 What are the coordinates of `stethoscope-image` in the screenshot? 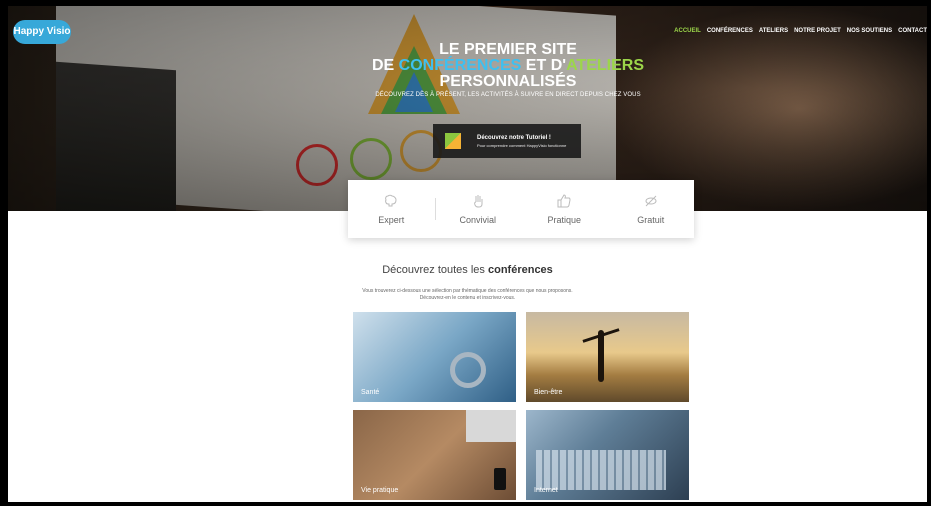 It's located at (468, 370).